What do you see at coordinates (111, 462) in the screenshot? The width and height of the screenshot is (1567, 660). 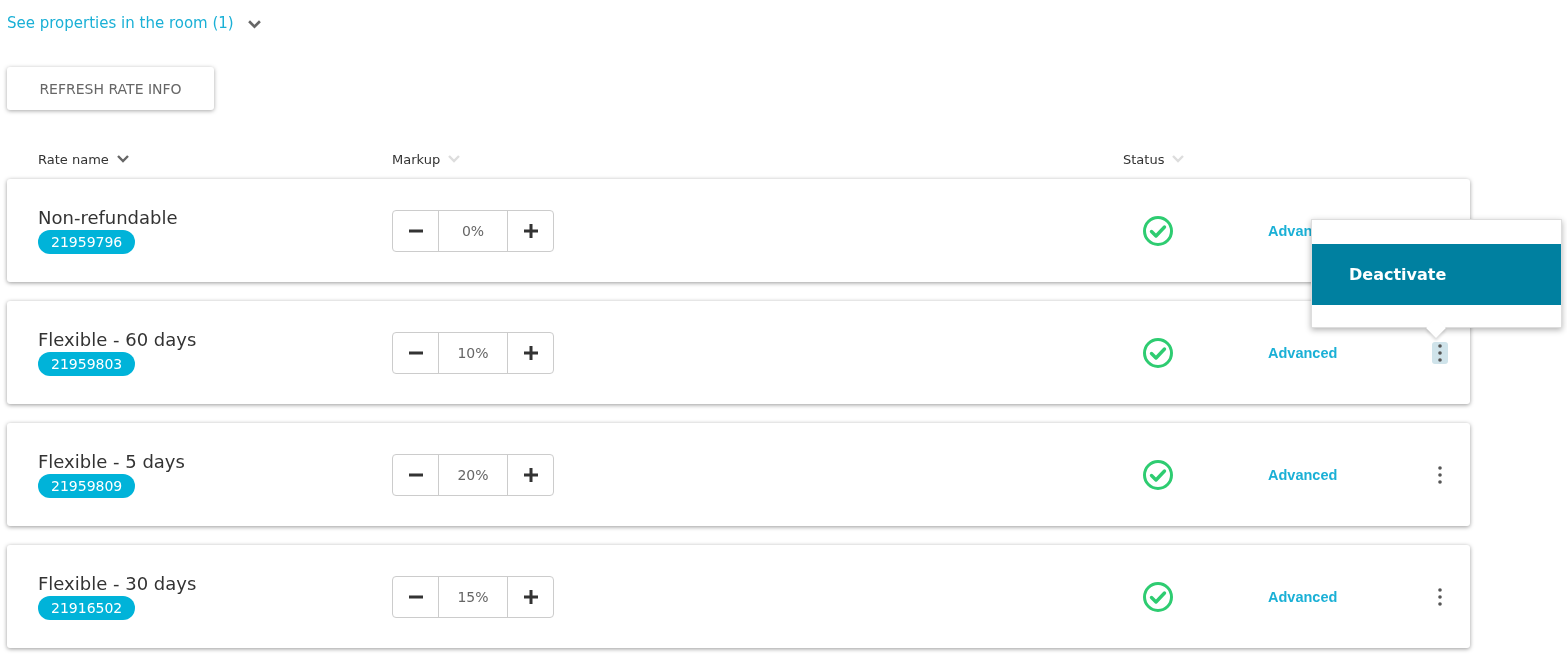 I see `rate-name: Flexible - 5 days` at bounding box center [111, 462].